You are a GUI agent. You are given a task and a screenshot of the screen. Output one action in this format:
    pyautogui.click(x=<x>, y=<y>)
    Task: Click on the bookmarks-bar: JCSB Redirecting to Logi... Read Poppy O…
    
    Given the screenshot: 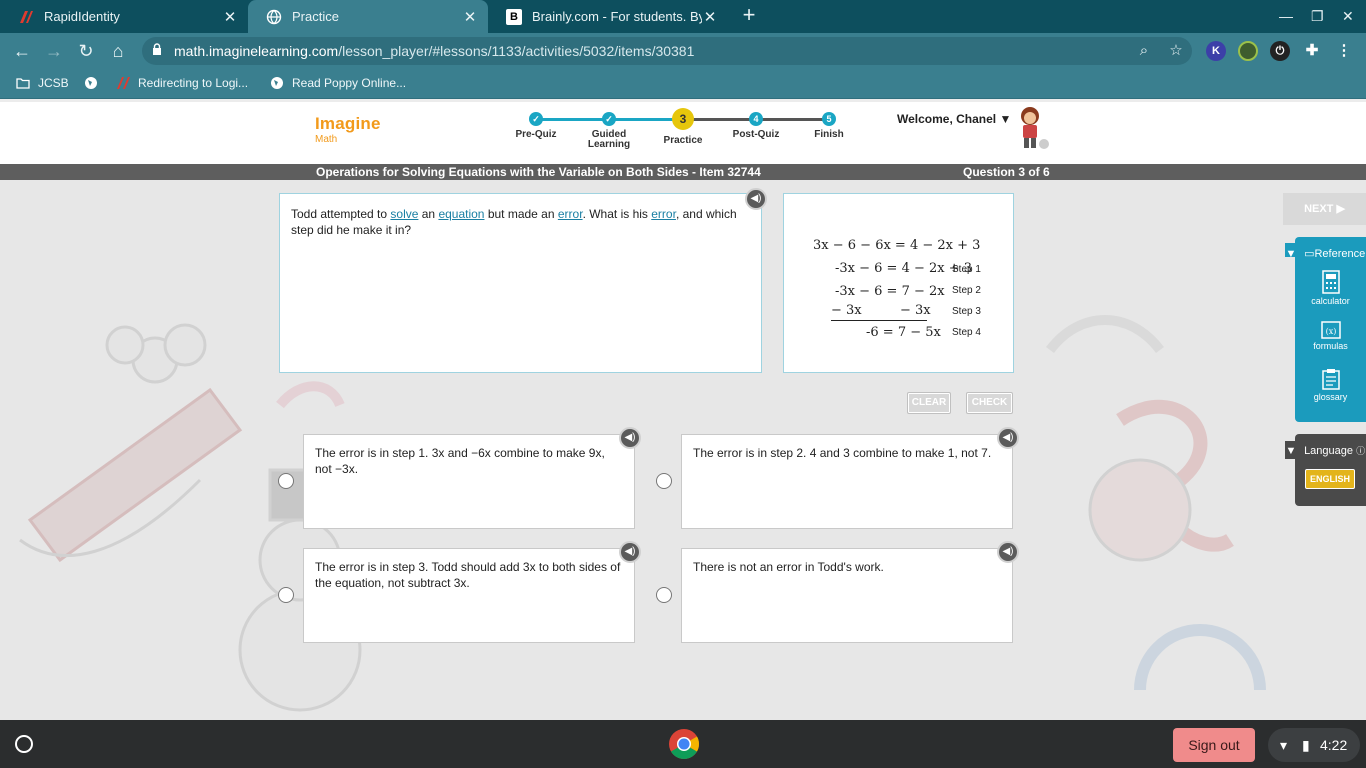 What is the action you would take?
    pyautogui.click(x=683, y=84)
    